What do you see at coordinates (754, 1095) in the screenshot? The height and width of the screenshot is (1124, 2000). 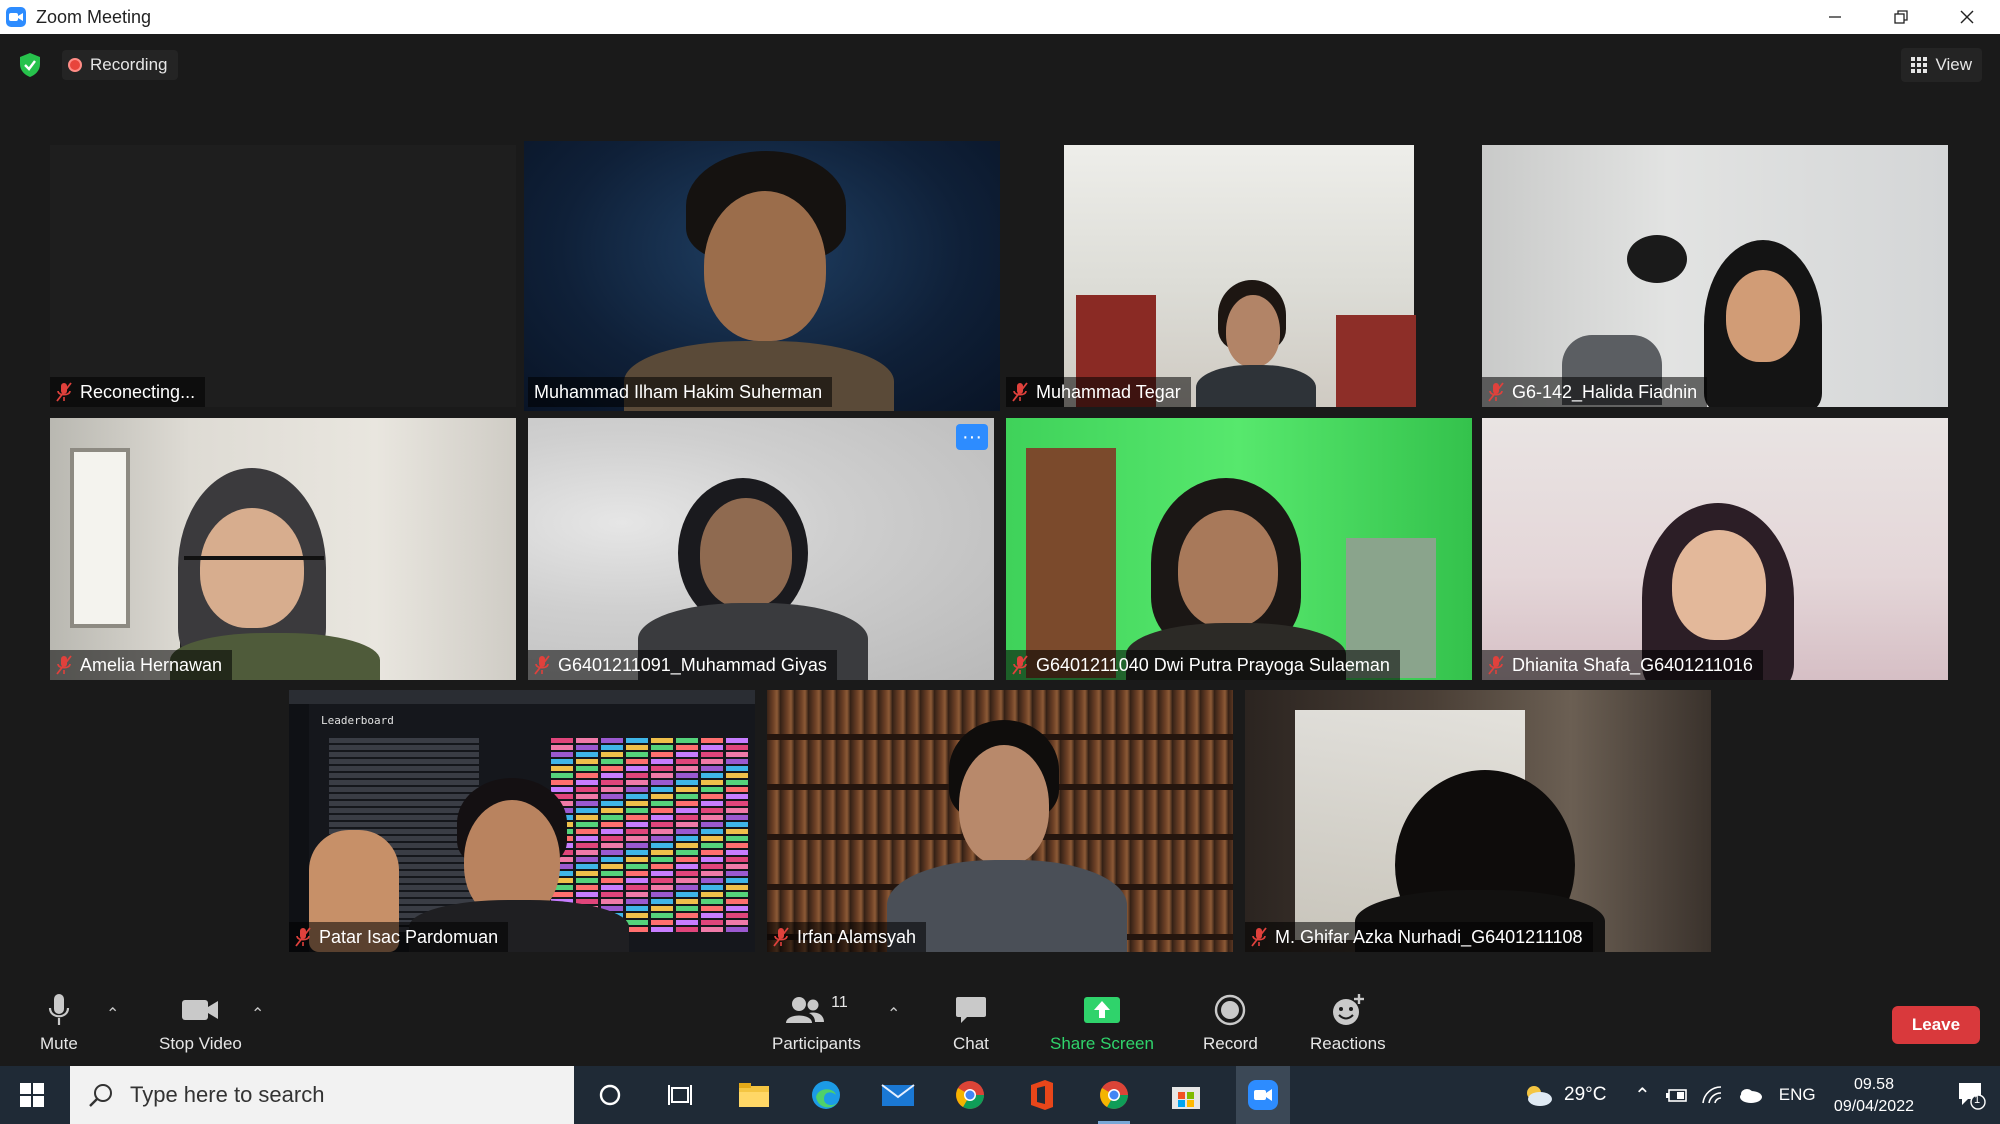 I see `file-explorer-icon` at bounding box center [754, 1095].